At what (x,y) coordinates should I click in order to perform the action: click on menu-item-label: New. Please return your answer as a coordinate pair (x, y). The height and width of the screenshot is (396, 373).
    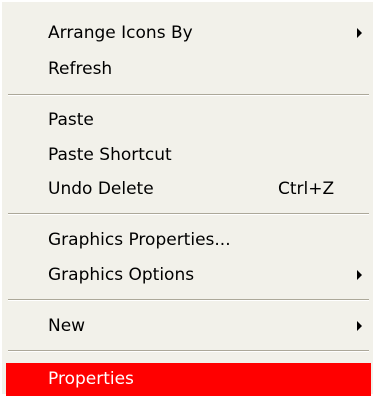
    Looking at the image, I should click on (67, 326).